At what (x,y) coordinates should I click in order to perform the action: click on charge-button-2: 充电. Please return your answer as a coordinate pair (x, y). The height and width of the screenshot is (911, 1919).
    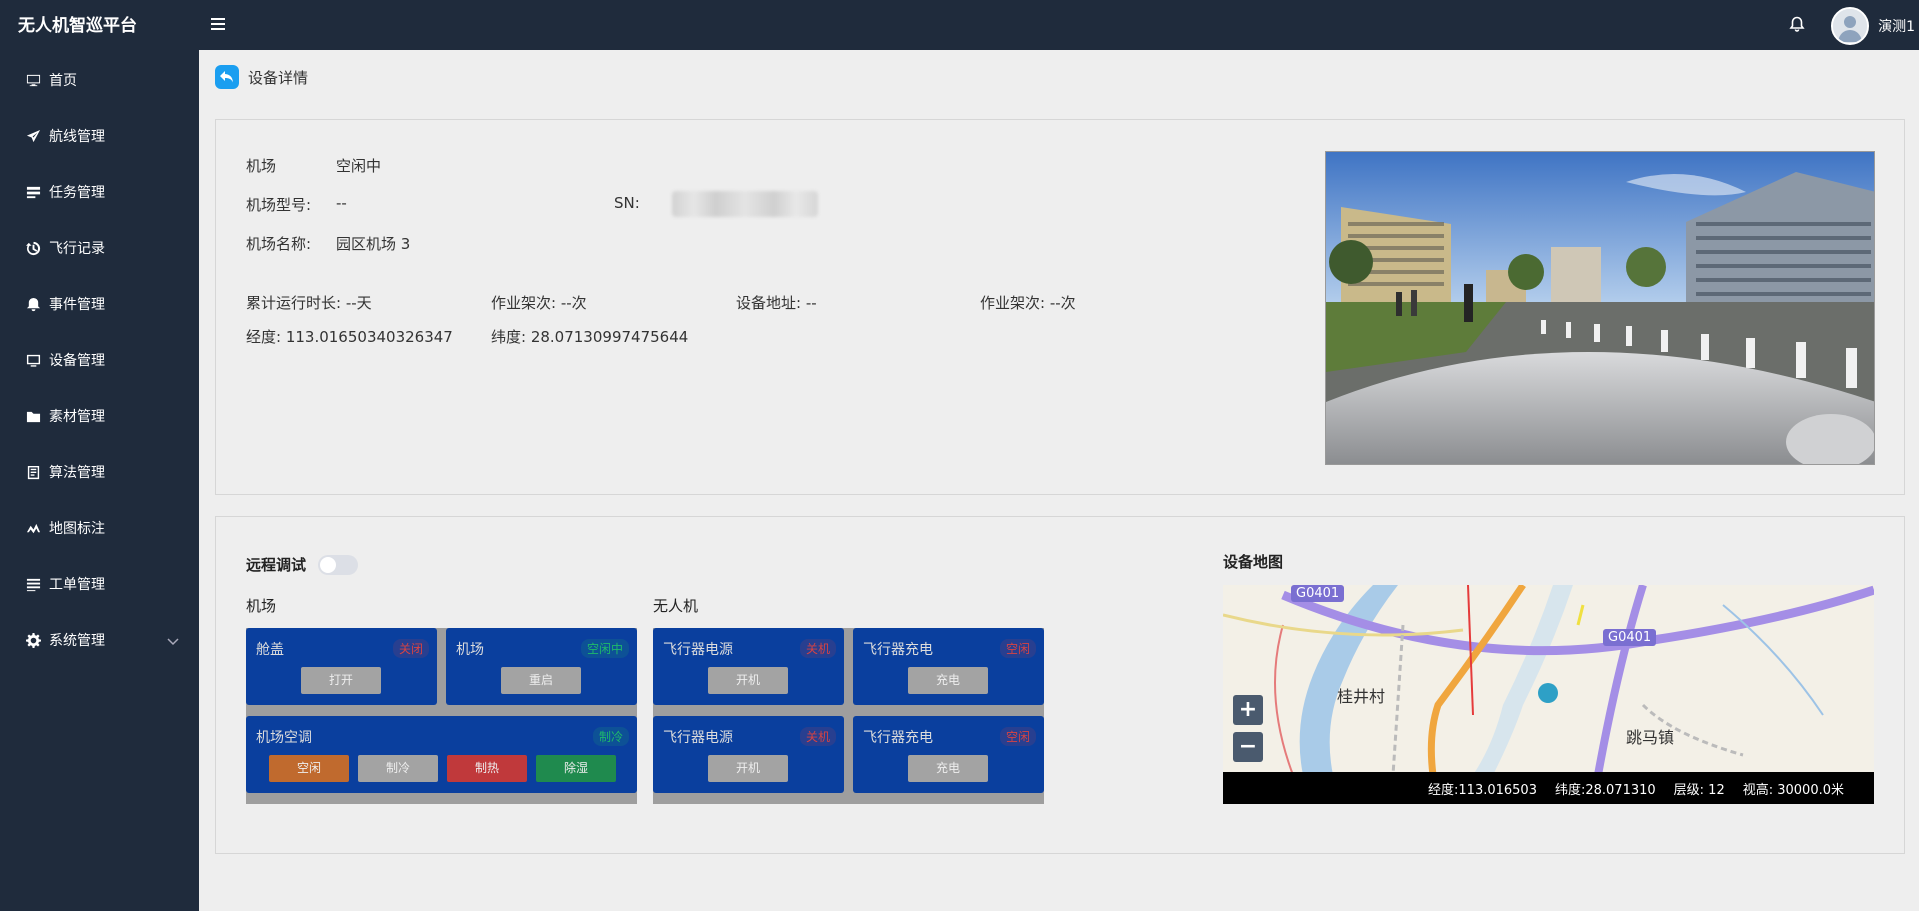
    Looking at the image, I should click on (948, 768).